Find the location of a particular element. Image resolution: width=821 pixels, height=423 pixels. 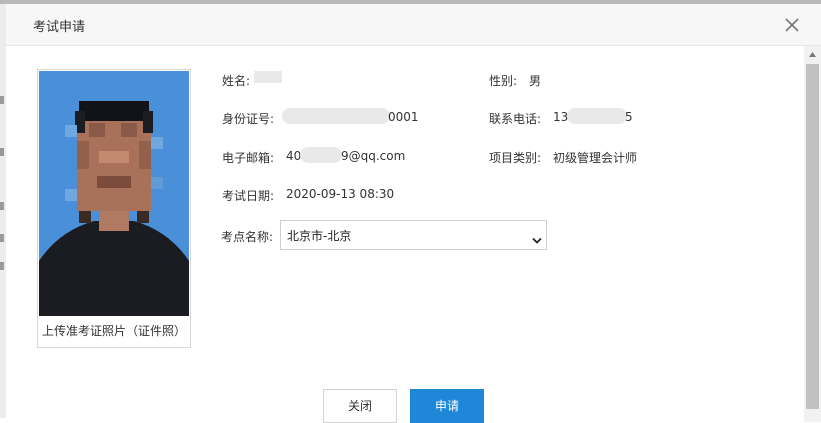

dialog-title: 考试申请 is located at coordinates (59, 27).